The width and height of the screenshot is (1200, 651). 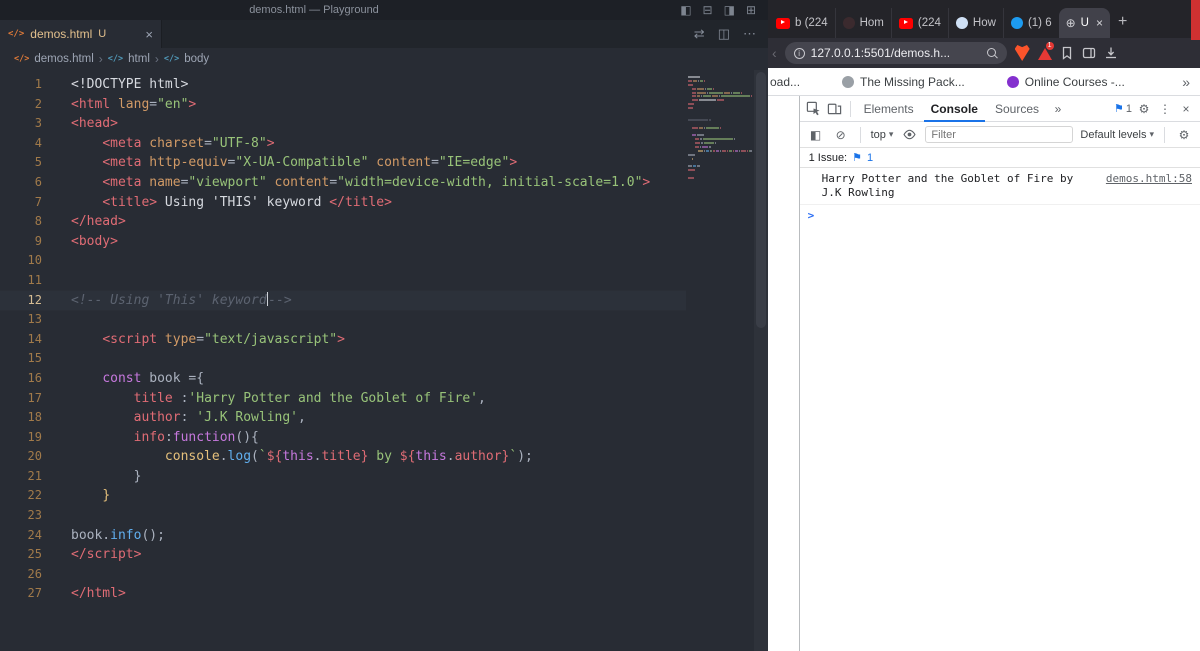 What do you see at coordinates (720, 128) in the screenshot?
I see `minimap` at bounding box center [720, 128].